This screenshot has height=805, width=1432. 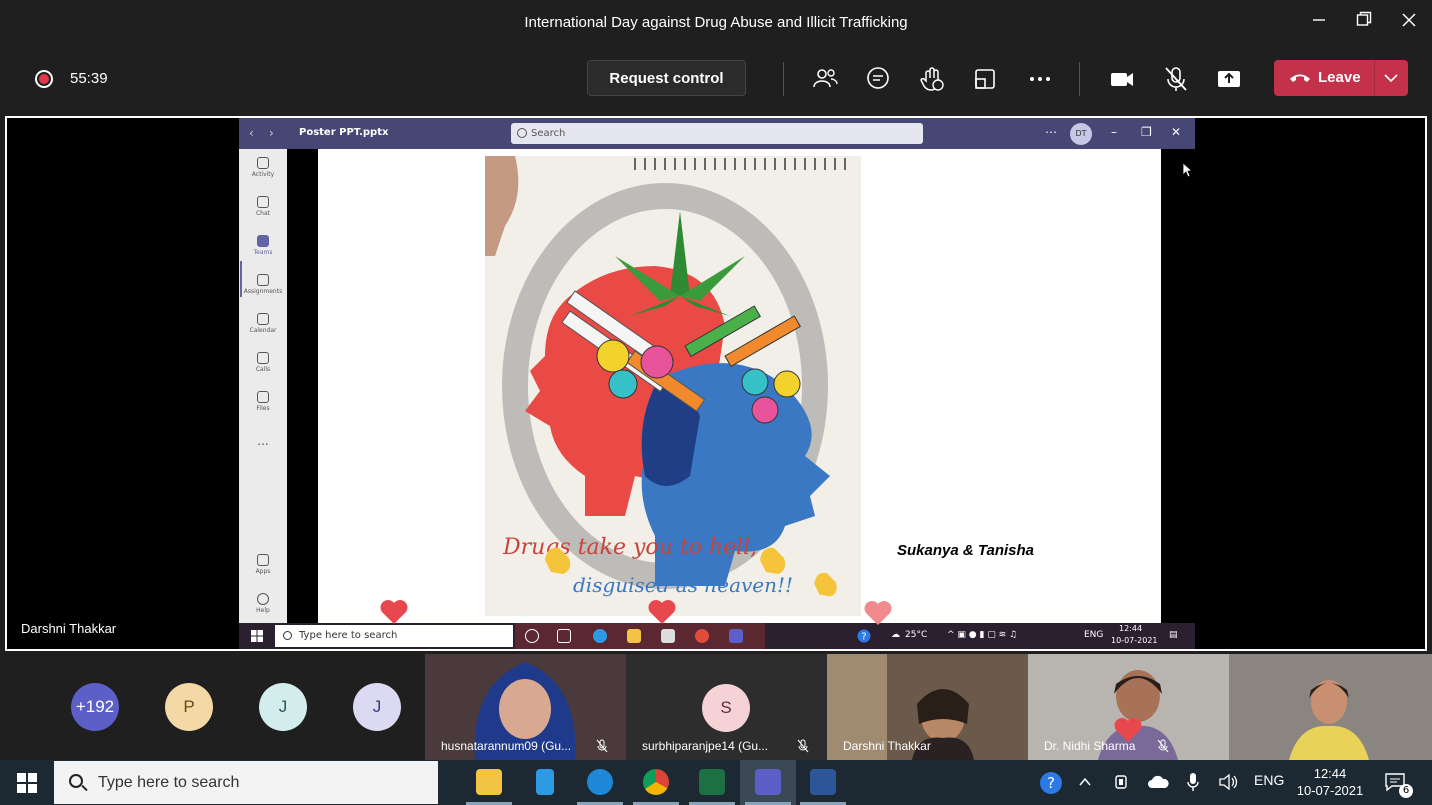 What do you see at coordinates (1158, 782) in the screenshot?
I see `onedrive-icon` at bounding box center [1158, 782].